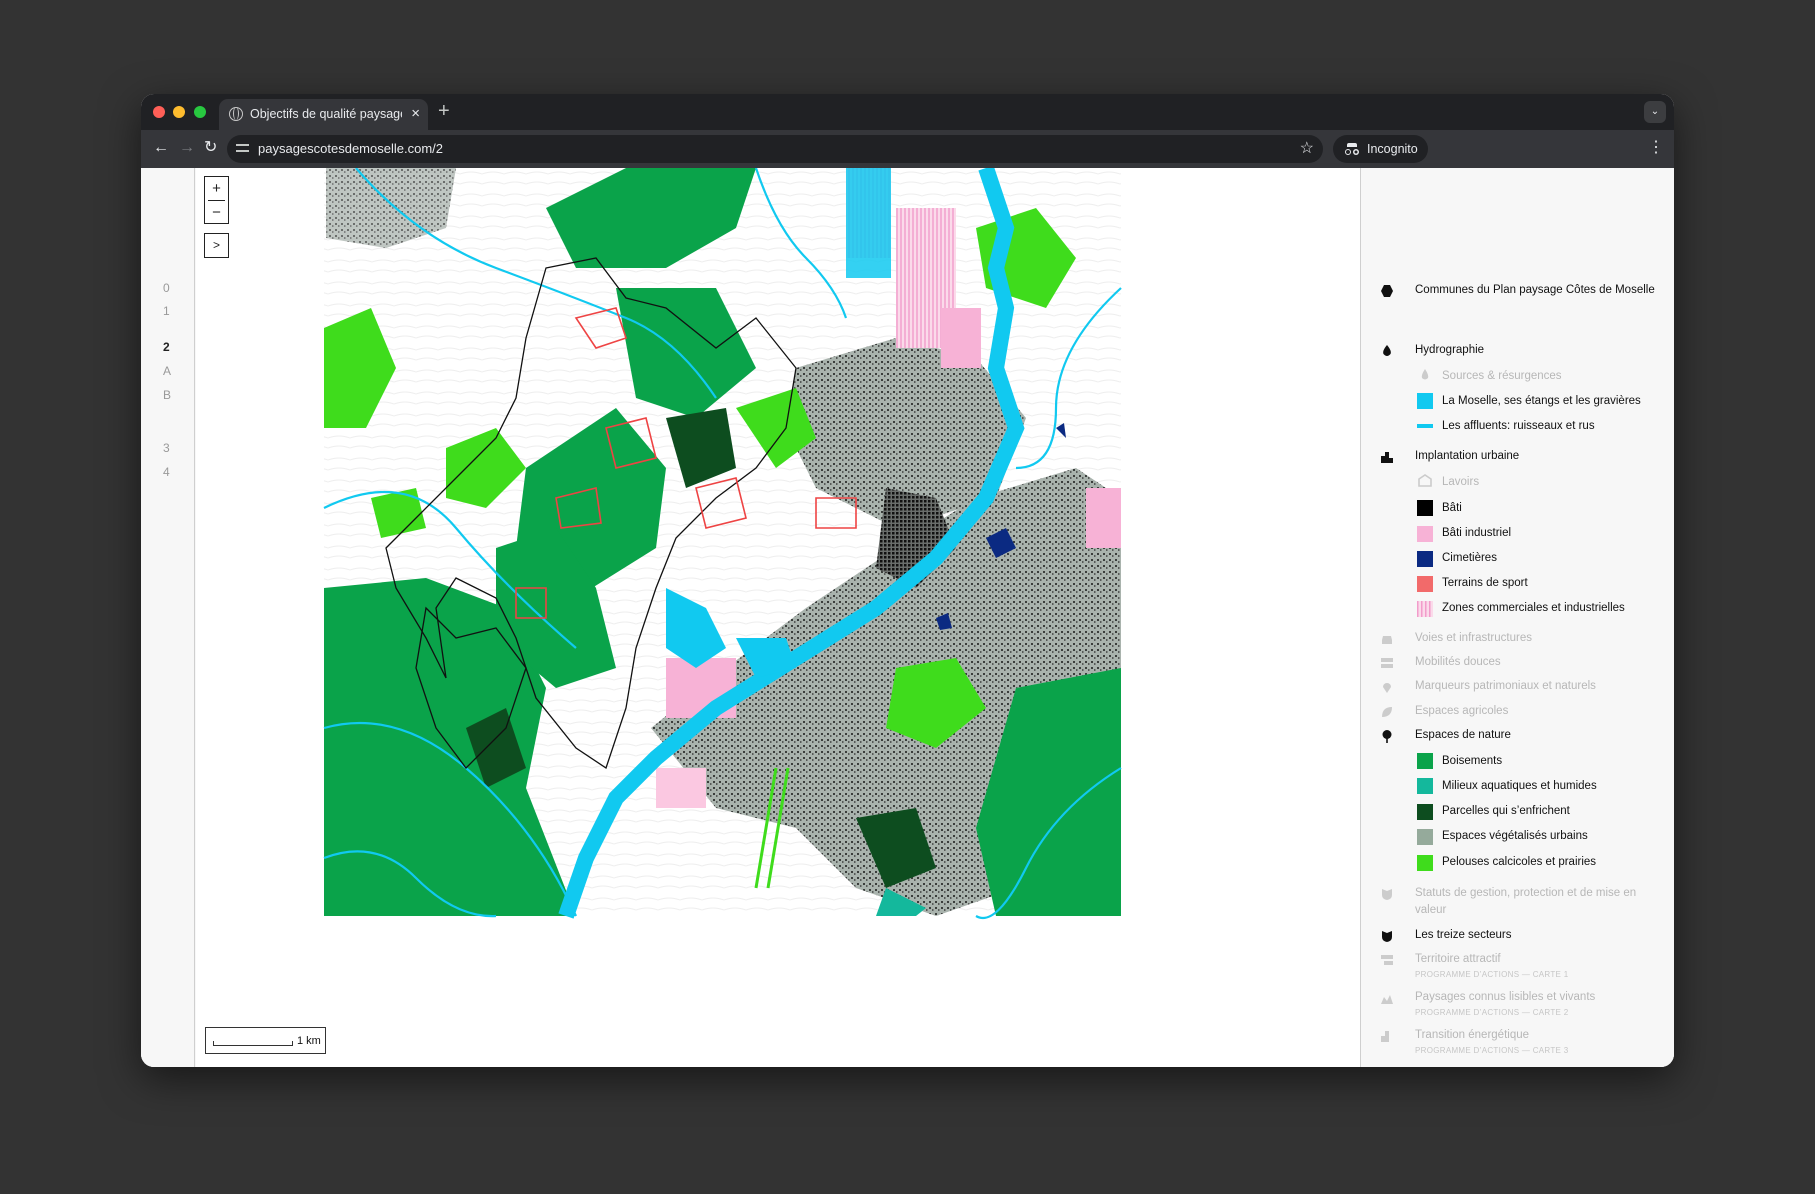  I want to click on tree-icon, so click(1387, 736).